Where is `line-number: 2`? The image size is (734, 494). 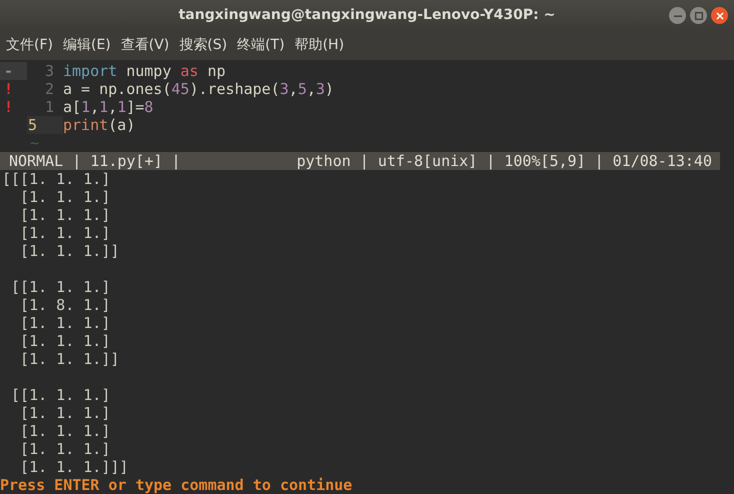 line-number: 2 is located at coordinates (49, 89).